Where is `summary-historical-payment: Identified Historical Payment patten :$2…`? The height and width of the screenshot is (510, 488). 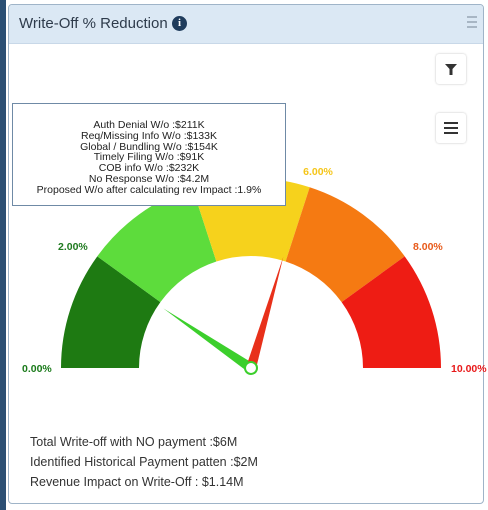 summary-historical-payment: Identified Historical Payment patten :$2… is located at coordinates (144, 462).